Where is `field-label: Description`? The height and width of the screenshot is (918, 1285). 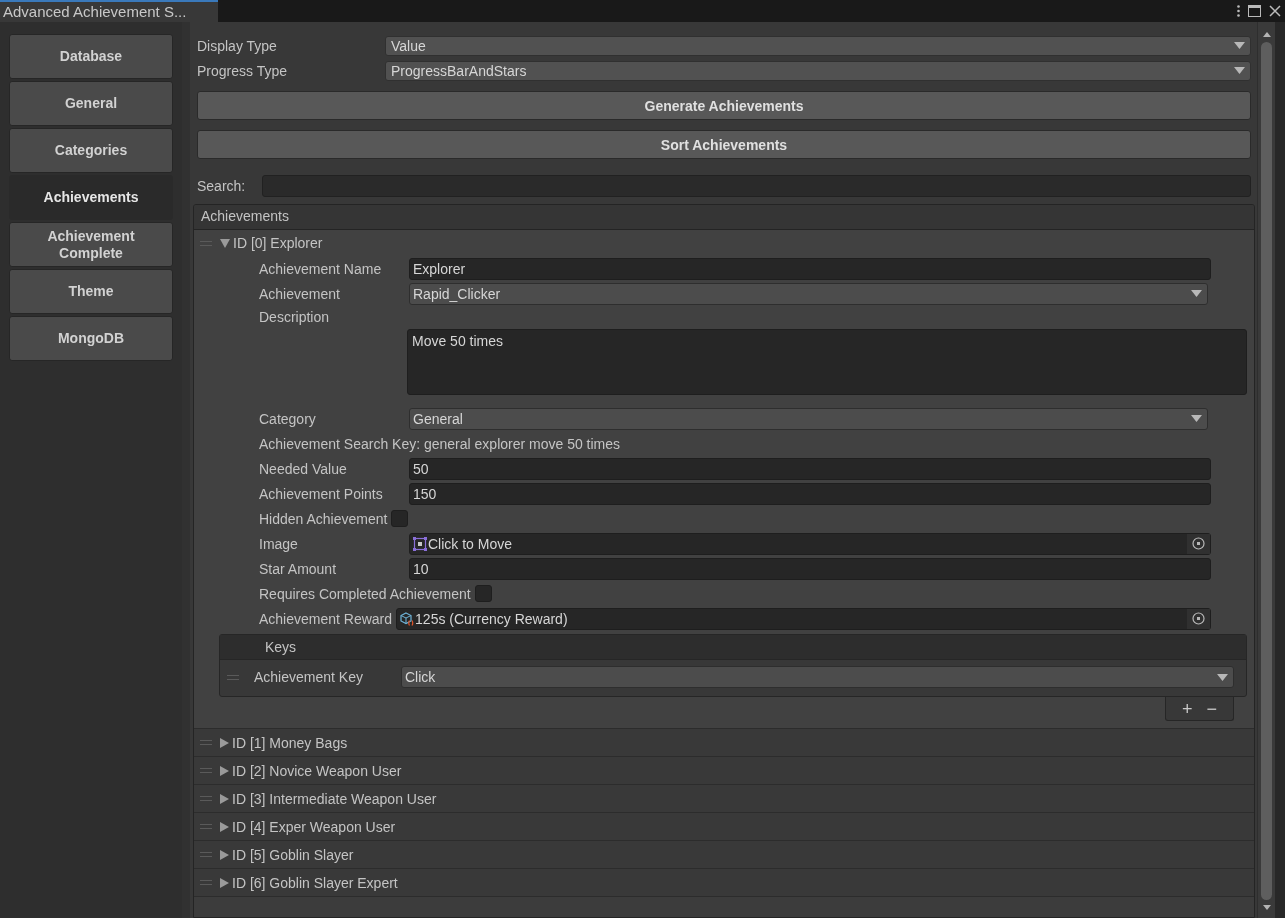
field-label: Description is located at coordinates (295, 317).